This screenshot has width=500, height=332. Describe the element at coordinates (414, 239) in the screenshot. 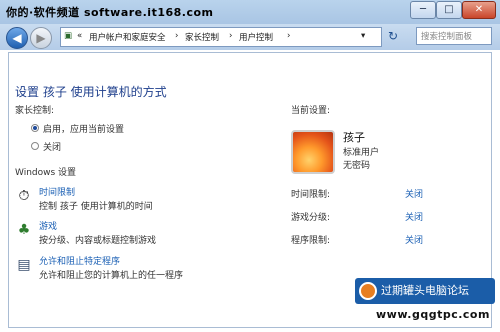

I see `program-limits-status-value: 关闭` at that location.